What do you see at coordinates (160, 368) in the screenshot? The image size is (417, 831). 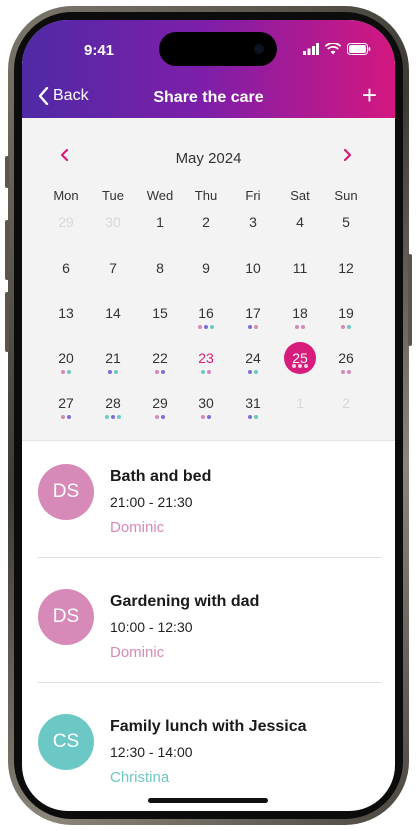 I see `calendar-day: 22` at bounding box center [160, 368].